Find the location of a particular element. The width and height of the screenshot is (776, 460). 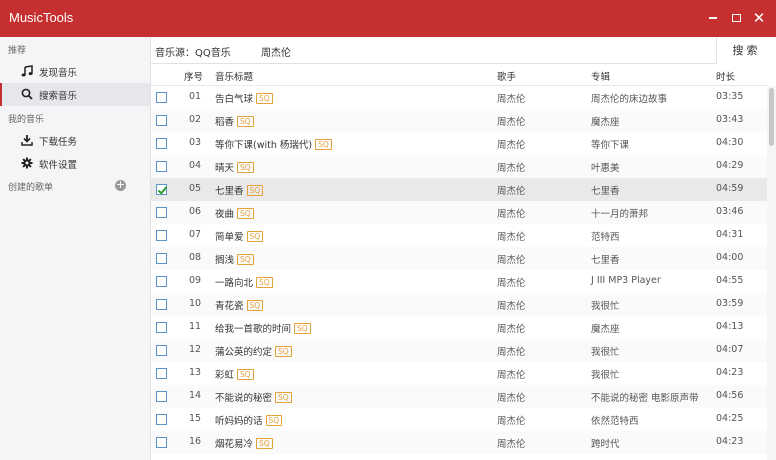

table-row: 08 搁浅 SQ 周杰伦 七里香 04:00 is located at coordinates (459, 258).